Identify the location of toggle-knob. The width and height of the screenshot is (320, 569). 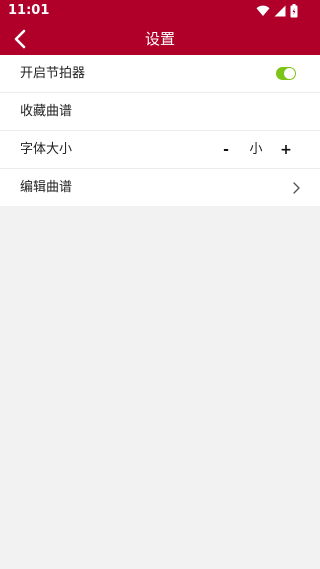
(289, 73).